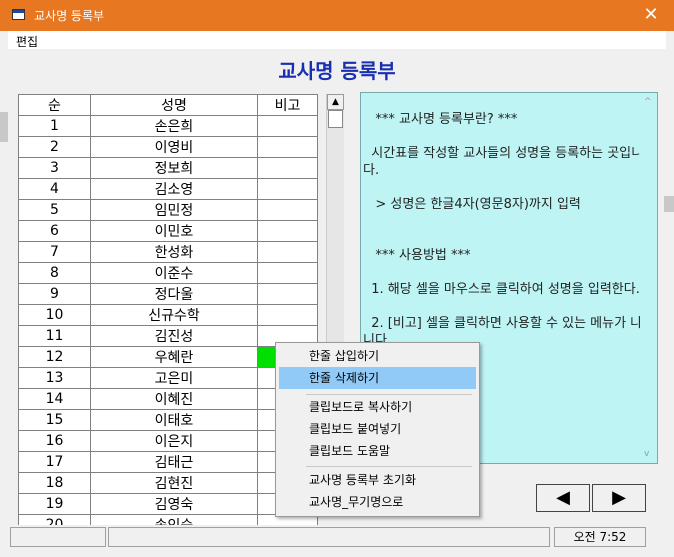 This screenshot has width=674, height=557. Describe the element at coordinates (54, 105) in the screenshot. I see `column-header-number: 순` at that location.